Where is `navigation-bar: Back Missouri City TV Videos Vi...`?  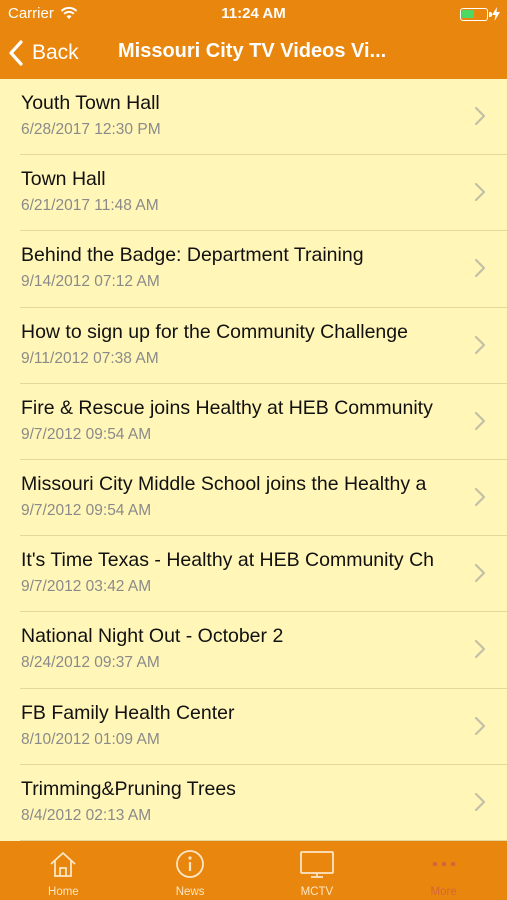
navigation-bar: Back Missouri City TV Videos Vi... is located at coordinates (253, 53).